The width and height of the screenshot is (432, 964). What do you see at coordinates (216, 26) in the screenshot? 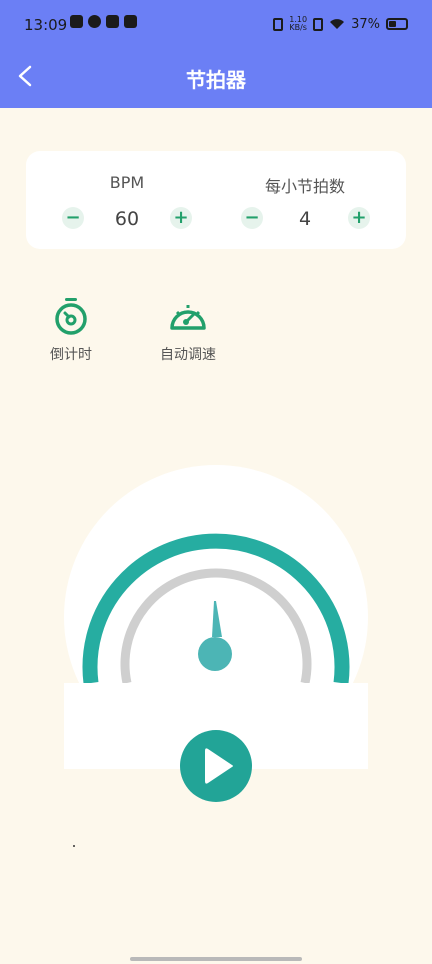
I see `status-bar: 13:09 1.10 KB/s 37%` at bounding box center [216, 26].